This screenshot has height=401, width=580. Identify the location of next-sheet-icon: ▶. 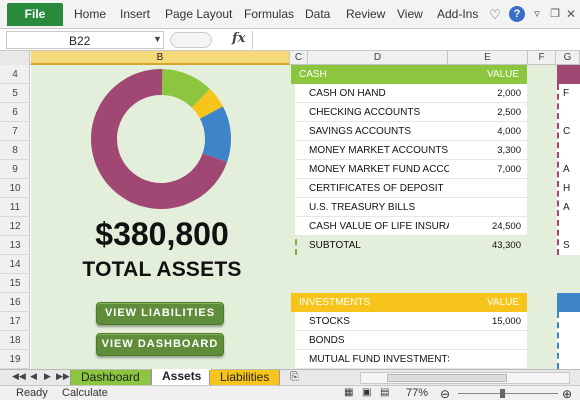
(47, 376).